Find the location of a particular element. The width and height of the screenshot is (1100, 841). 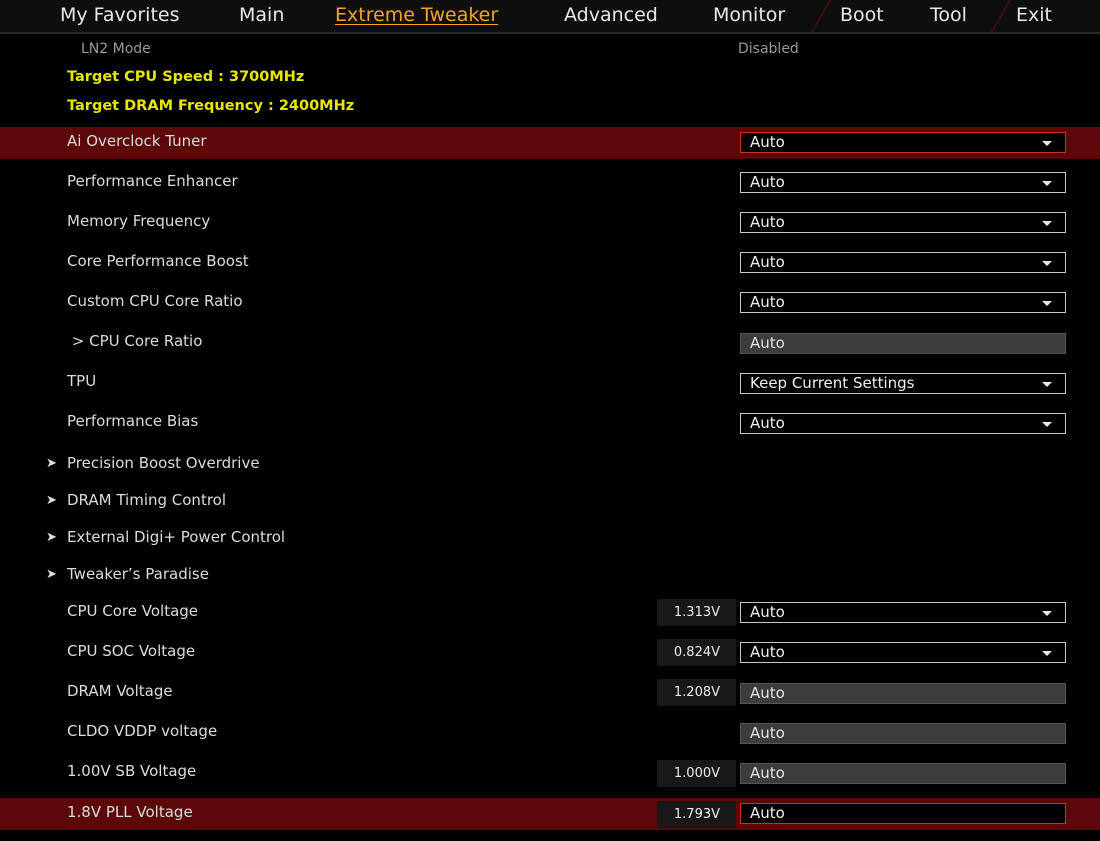

setting-label: CPU Core Voltage is located at coordinates (133, 611).